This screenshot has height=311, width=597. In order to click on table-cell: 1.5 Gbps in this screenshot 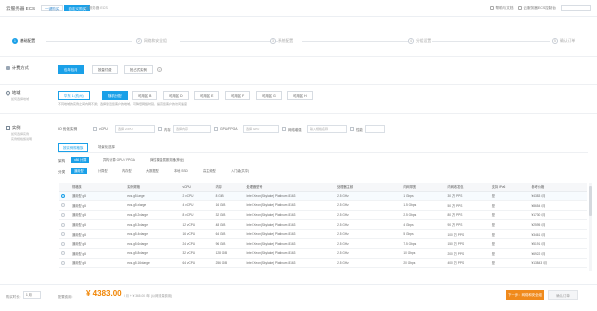, I will do `click(423, 205)`.